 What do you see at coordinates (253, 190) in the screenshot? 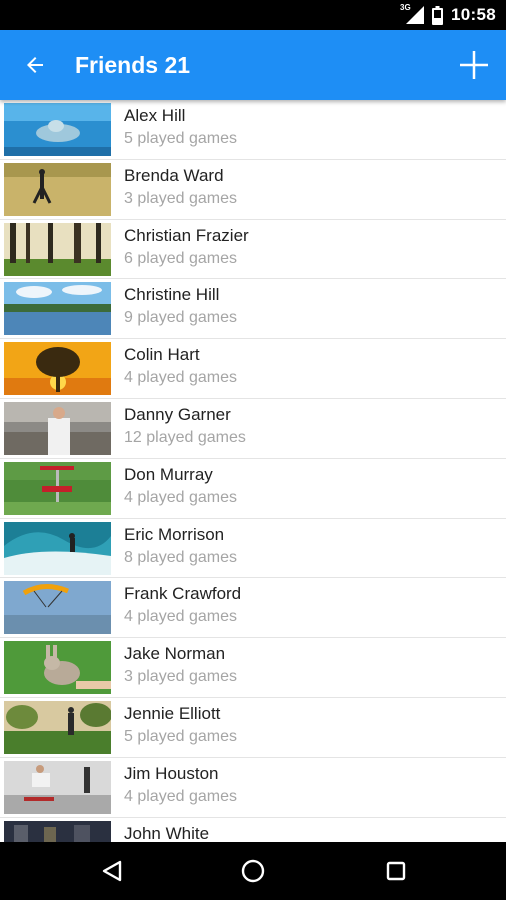
I see `list-item: Brenda Ward 3 played games` at bounding box center [253, 190].